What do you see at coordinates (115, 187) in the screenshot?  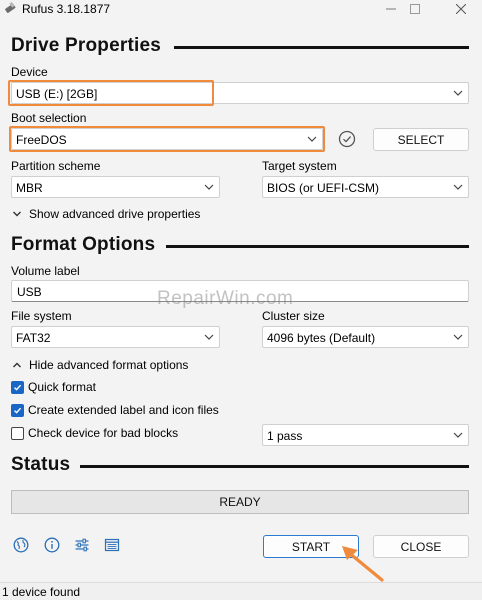 I see `partition-scheme-dropdown: MBR` at bounding box center [115, 187].